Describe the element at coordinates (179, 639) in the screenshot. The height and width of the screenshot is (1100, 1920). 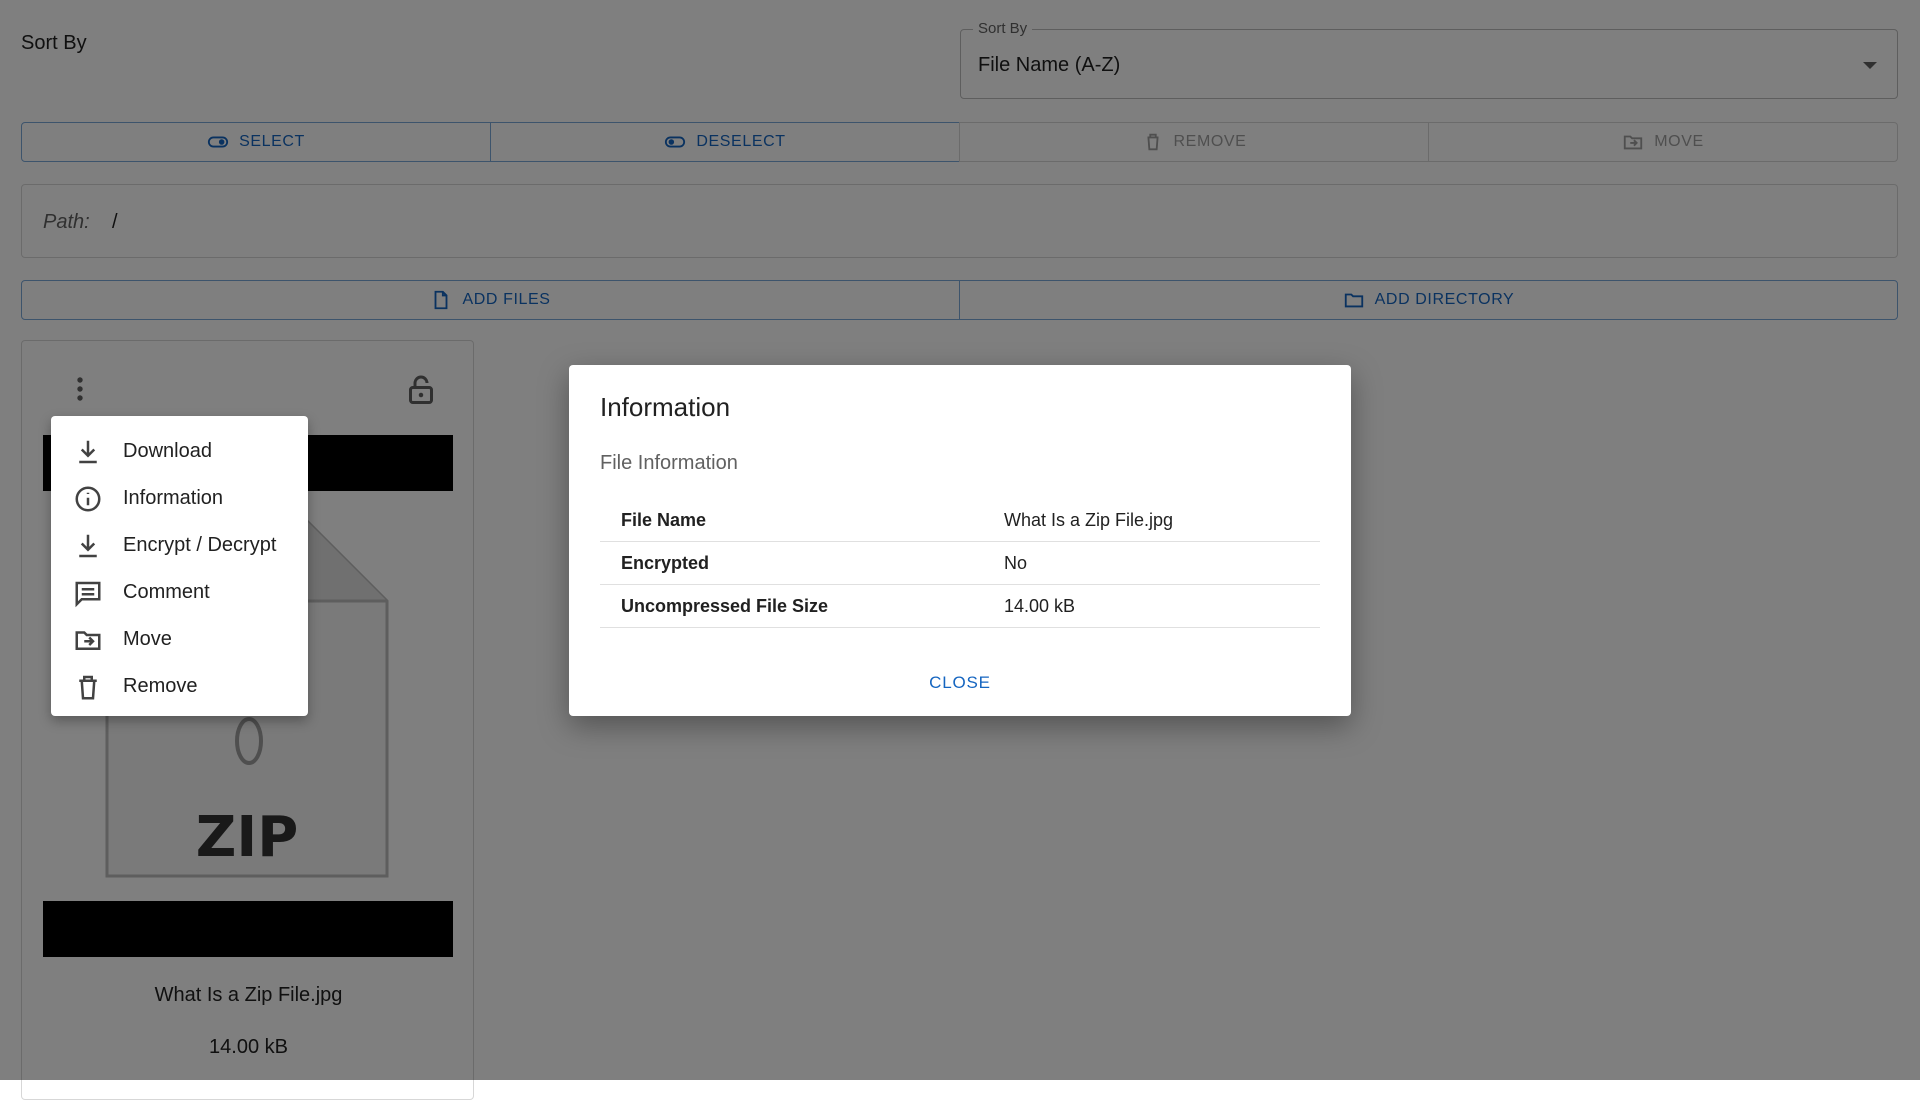
I see `menu-item-move: Move` at that location.